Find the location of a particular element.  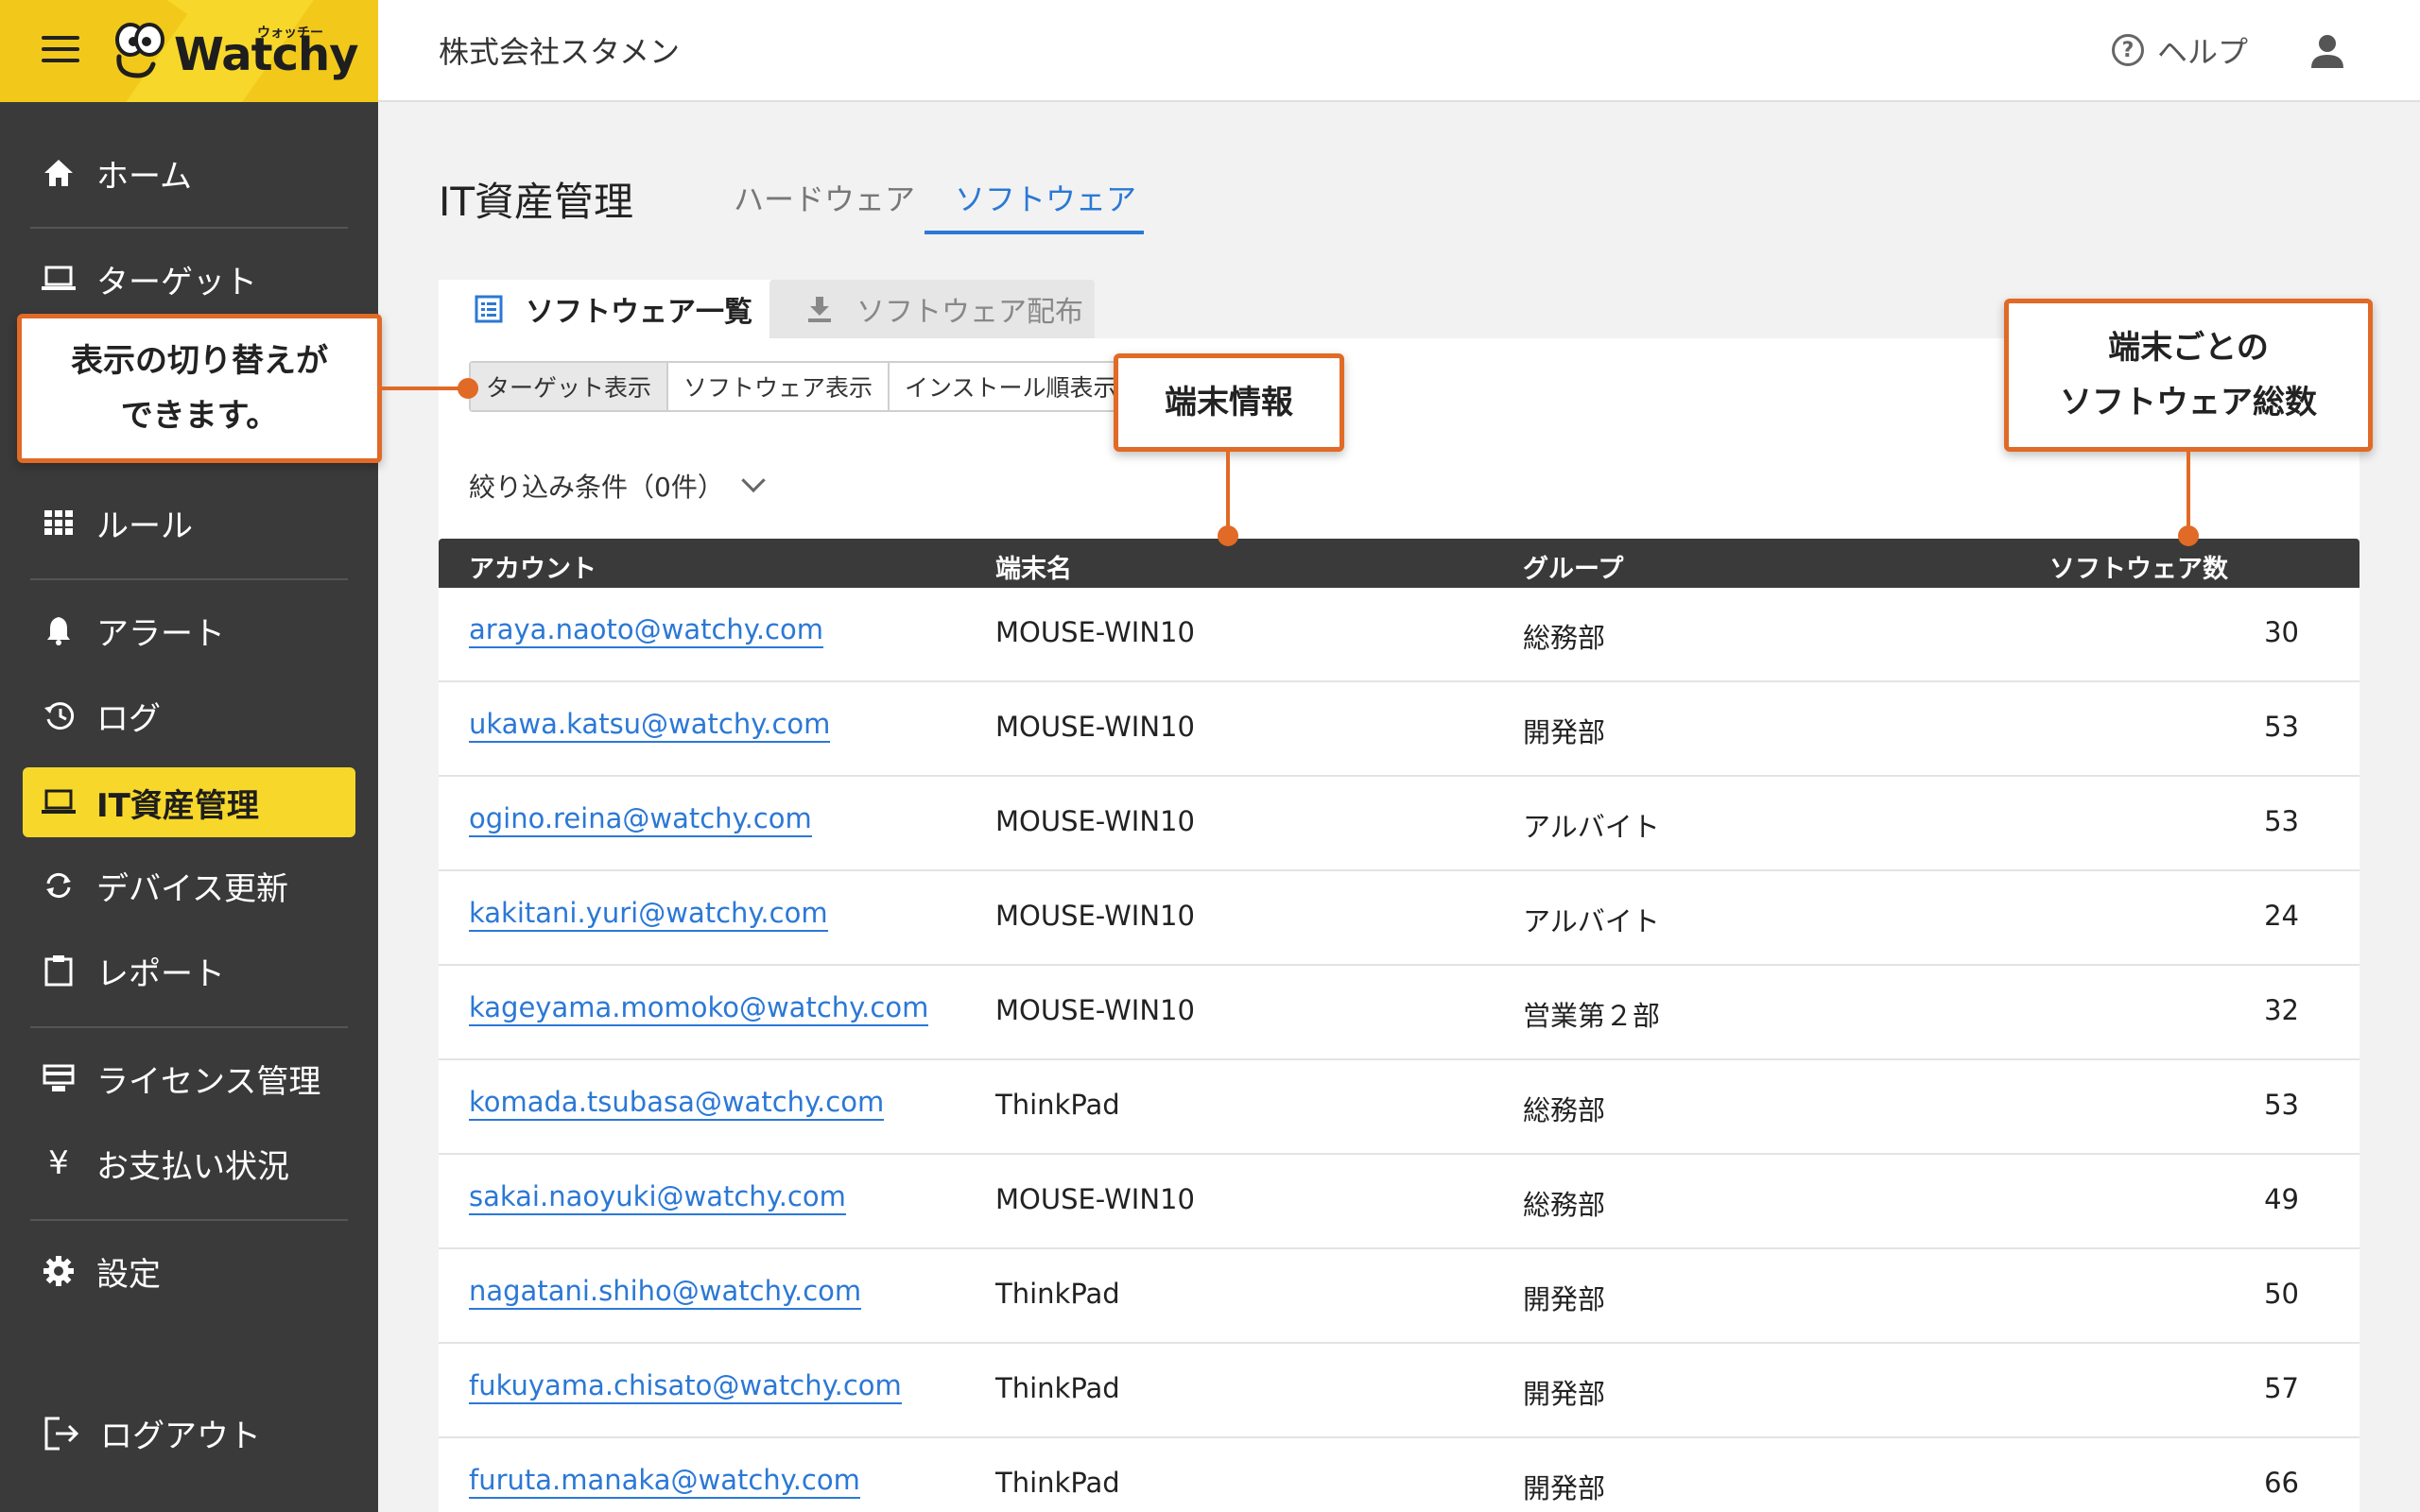

view-toggle-software: ソフトウェア表示 is located at coordinates (779, 386).